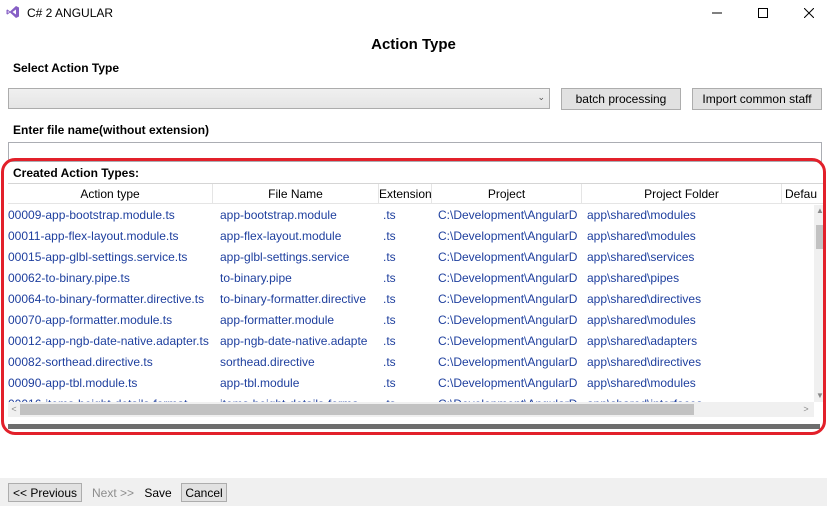 The image size is (827, 506). I want to click on file-name-input, so click(415, 152).